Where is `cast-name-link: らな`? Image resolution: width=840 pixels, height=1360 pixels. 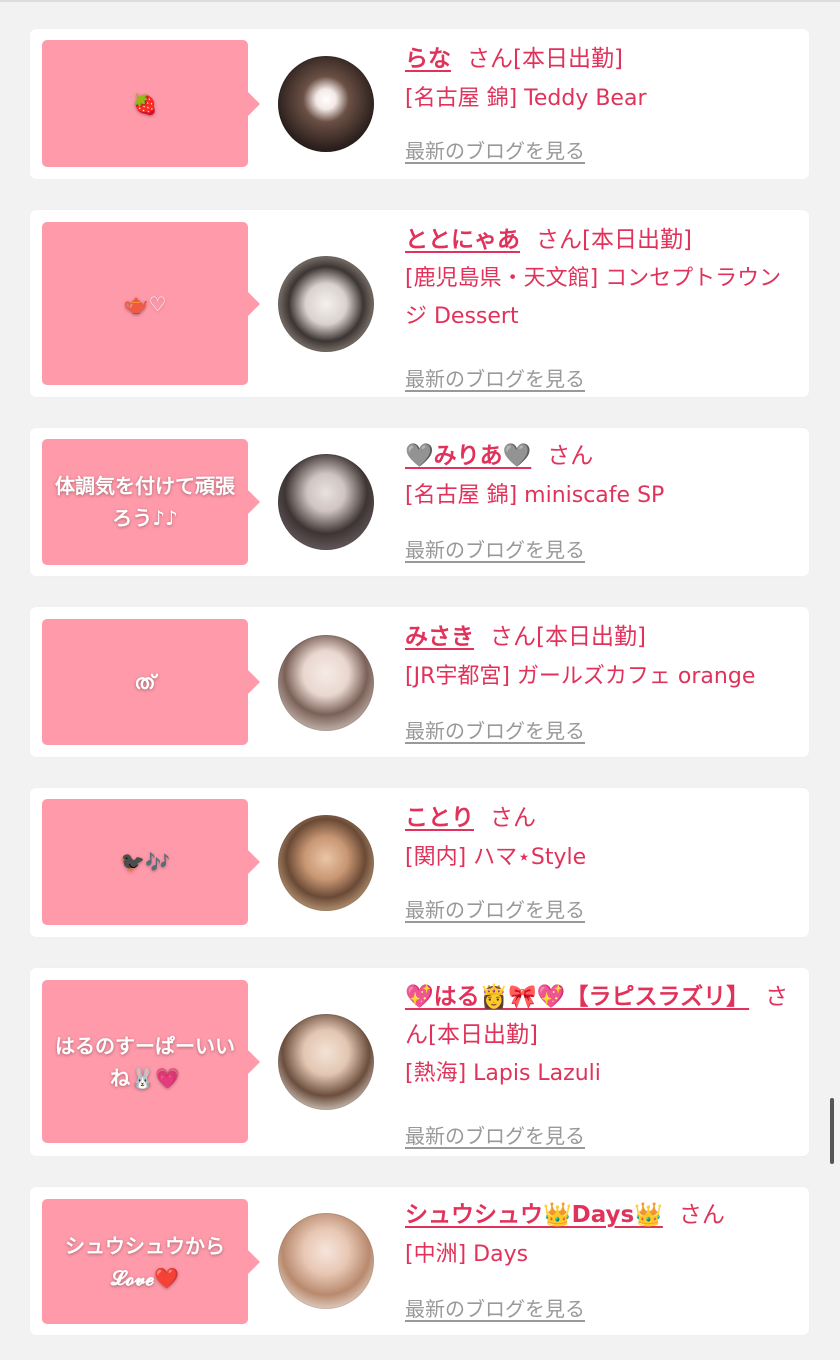 cast-name-link: らな is located at coordinates (428, 59).